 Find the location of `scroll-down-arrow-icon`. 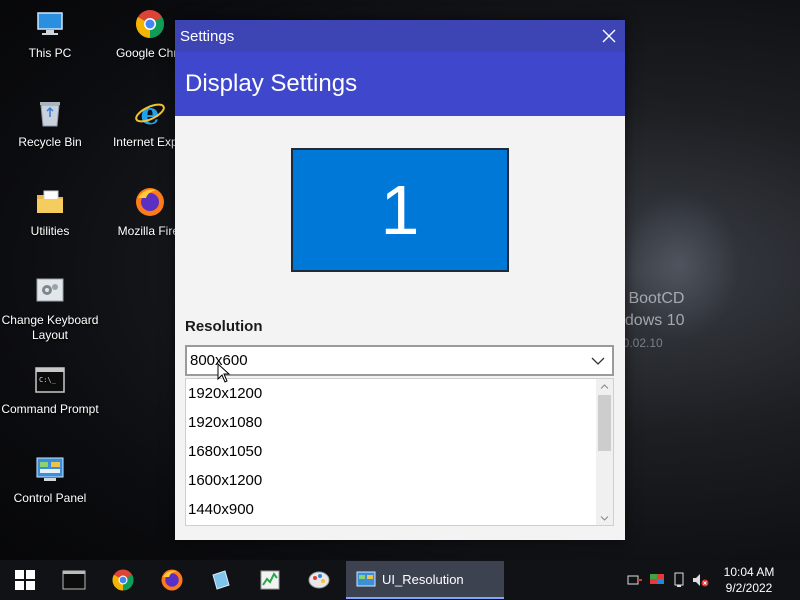

scroll-down-arrow-icon is located at coordinates (604, 518).